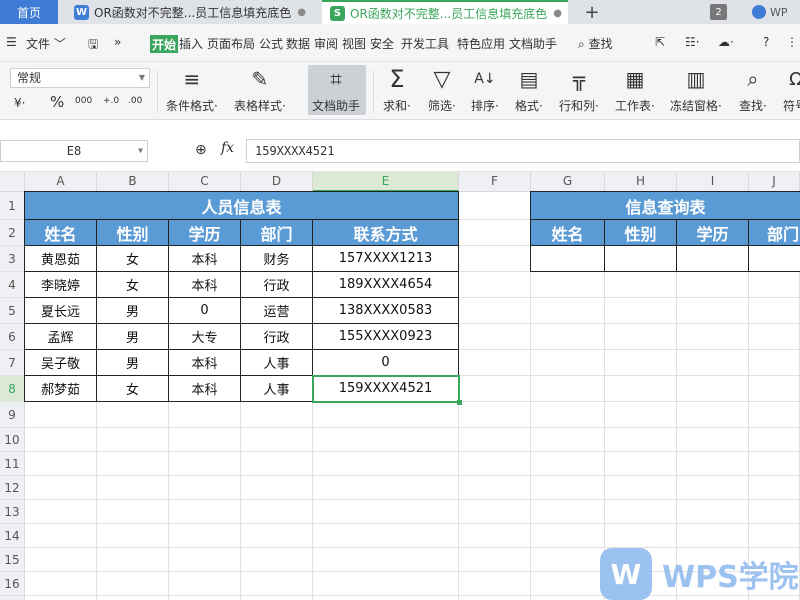  What do you see at coordinates (60, 363) in the screenshot?
I see `table-cell: 吴子敬` at bounding box center [60, 363].